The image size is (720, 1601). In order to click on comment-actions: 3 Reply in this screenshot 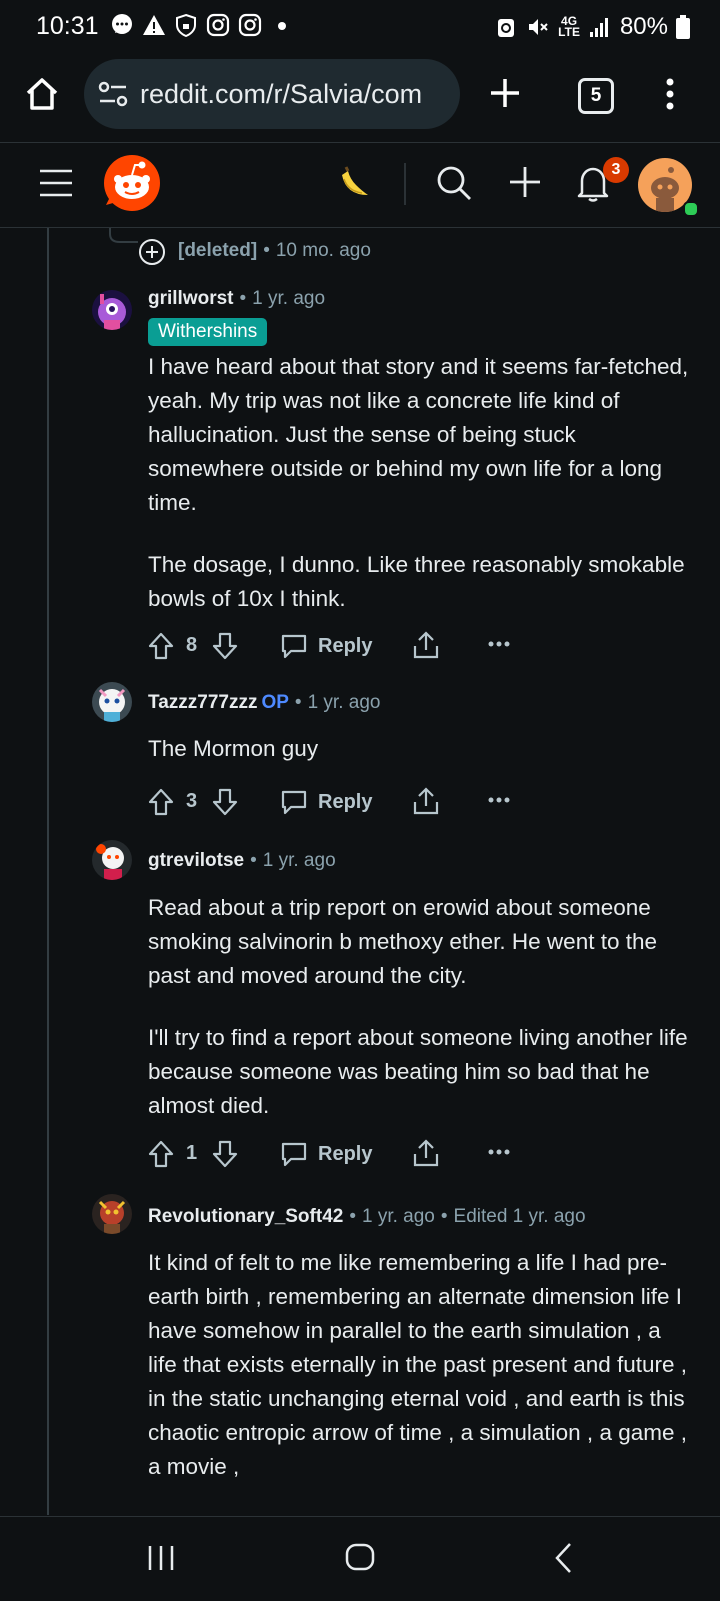, I will do `click(348, 804)`.